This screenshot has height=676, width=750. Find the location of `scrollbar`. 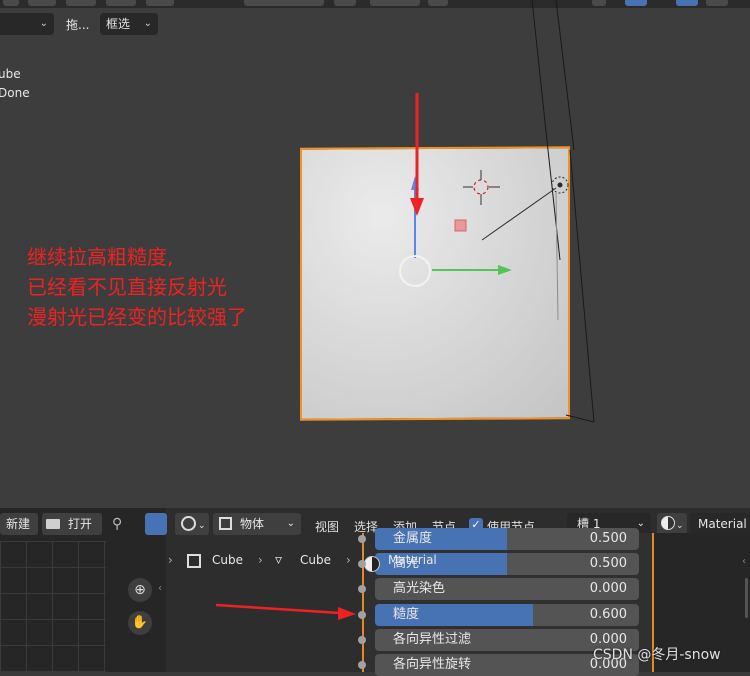

scrollbar is located at coordinates (746, 598).